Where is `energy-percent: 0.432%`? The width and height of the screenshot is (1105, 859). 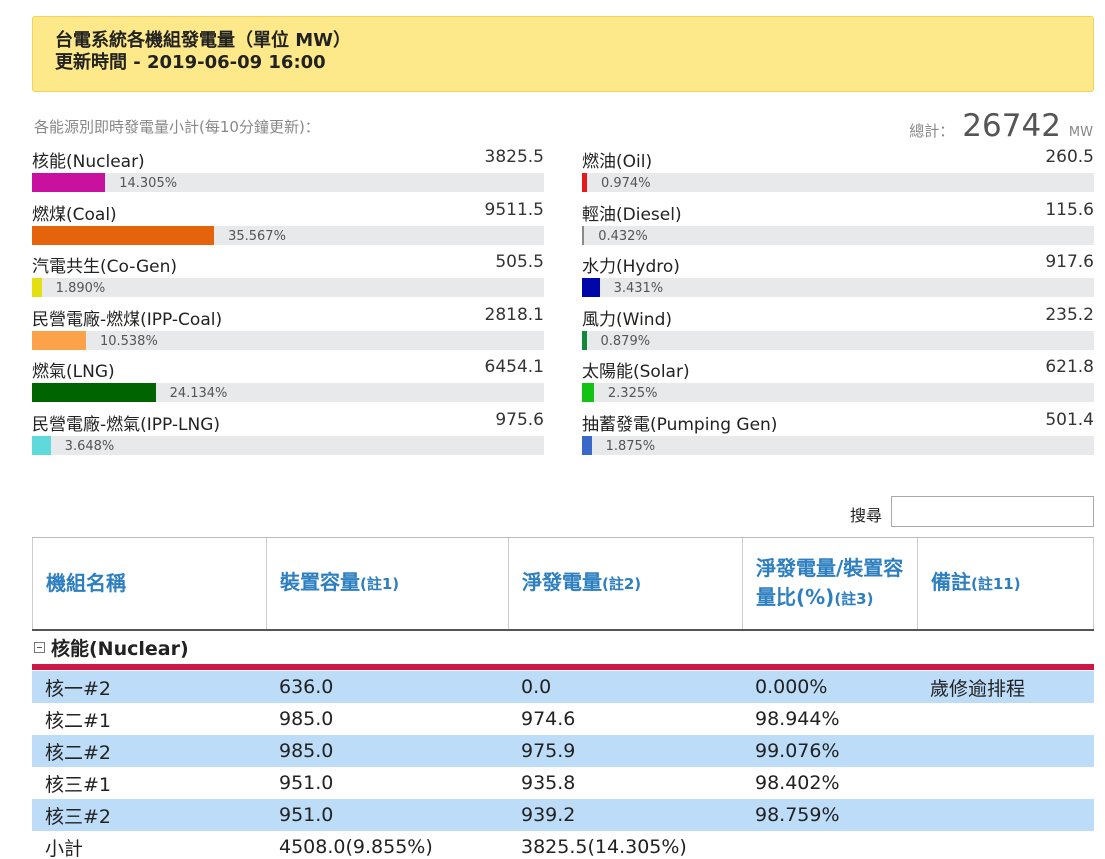
energy-percent: 0.432% is located at coordinates (623, 236).